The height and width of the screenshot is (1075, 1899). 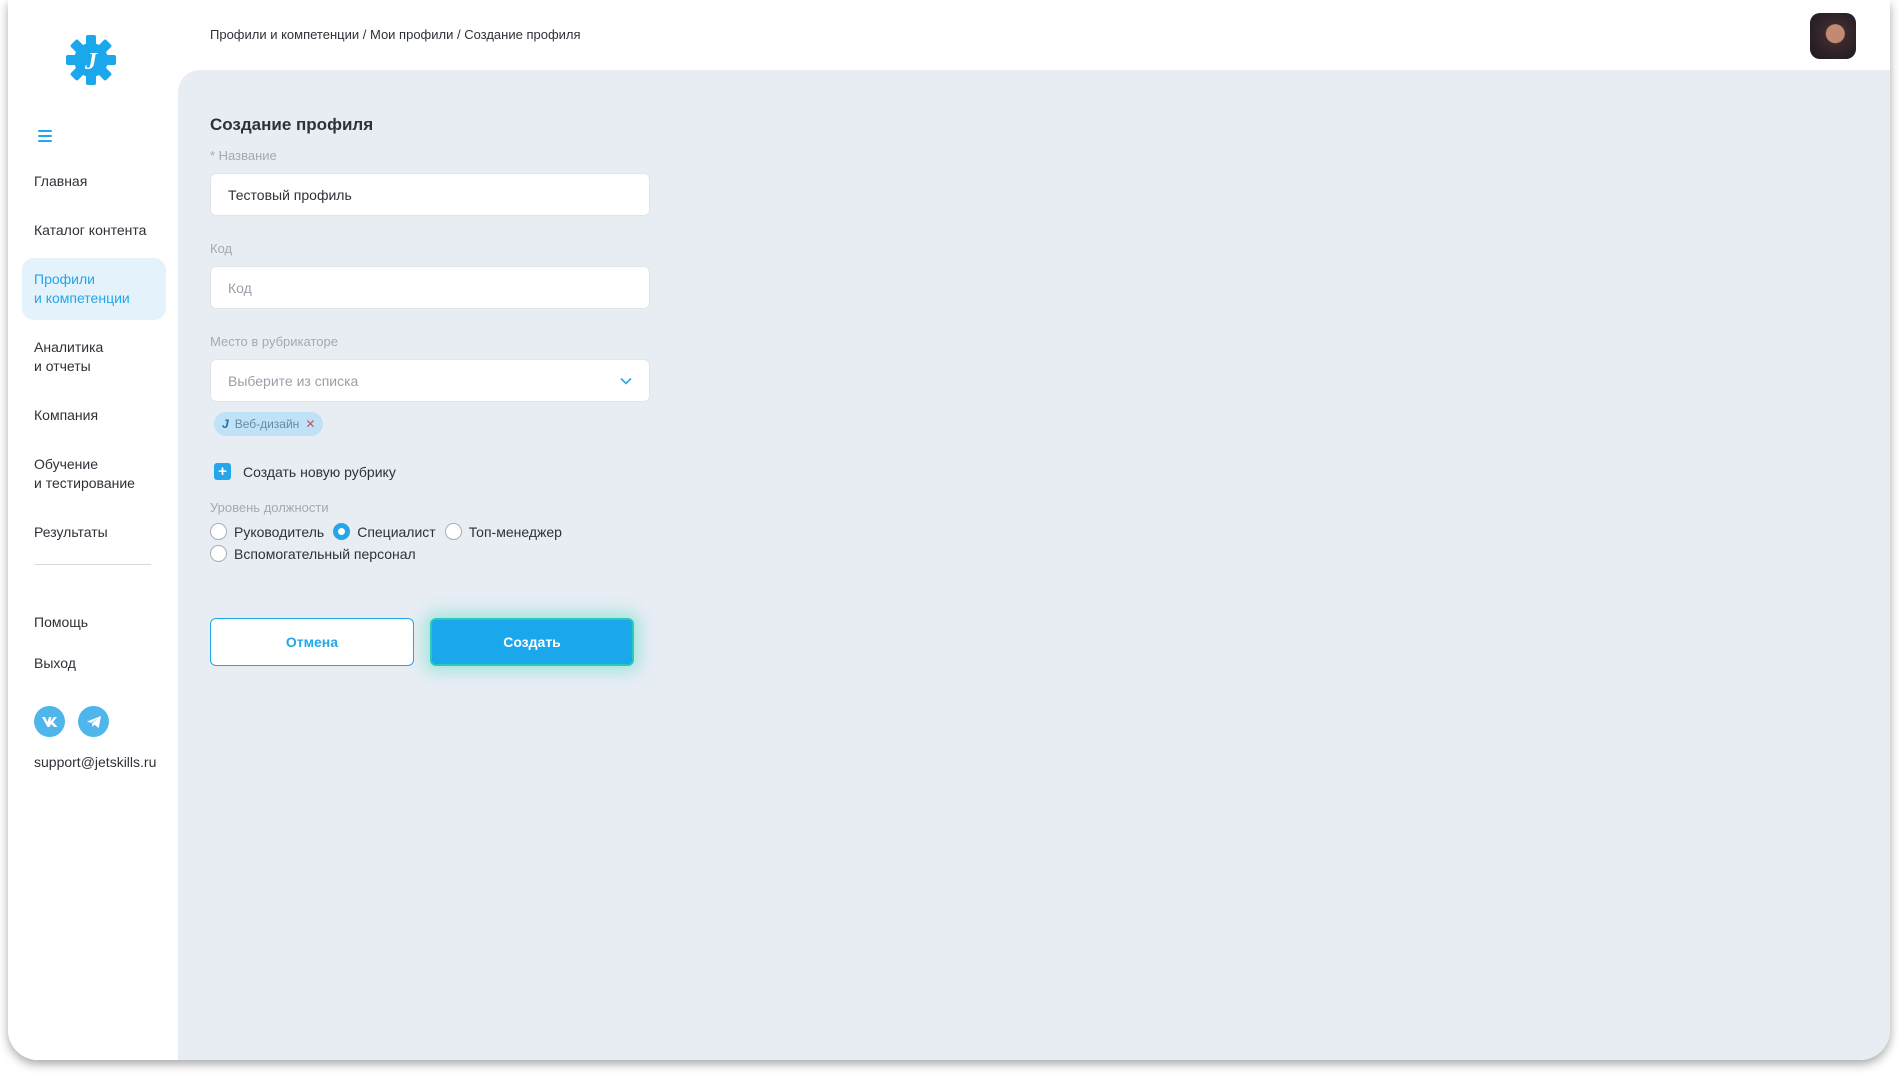 What do you see at coordinates (279, 531) in the screenshot?
I see `radio-label: Руководитель` at bounding box center [279, 531].